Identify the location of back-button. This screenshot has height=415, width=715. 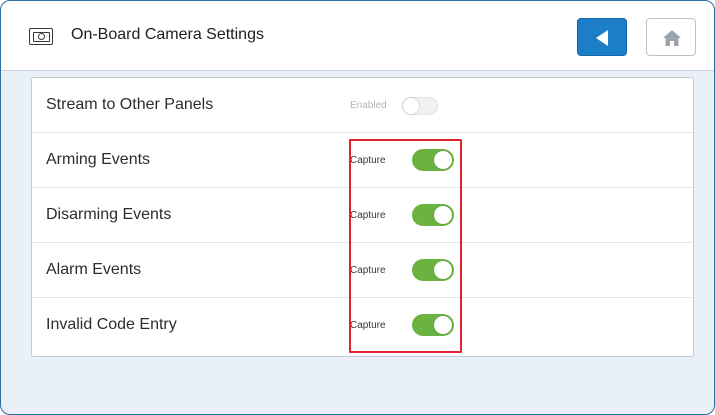
(602, 37).